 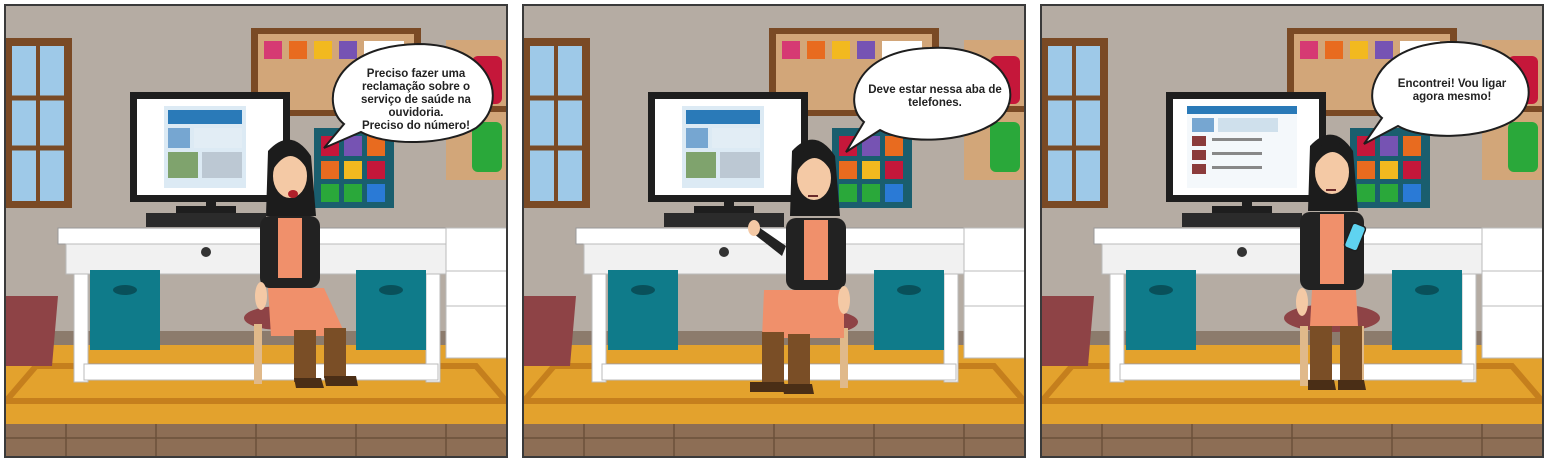 I want to click on speech-text: Deve estar nessa aba de telefones., so click(x=935, y=96).